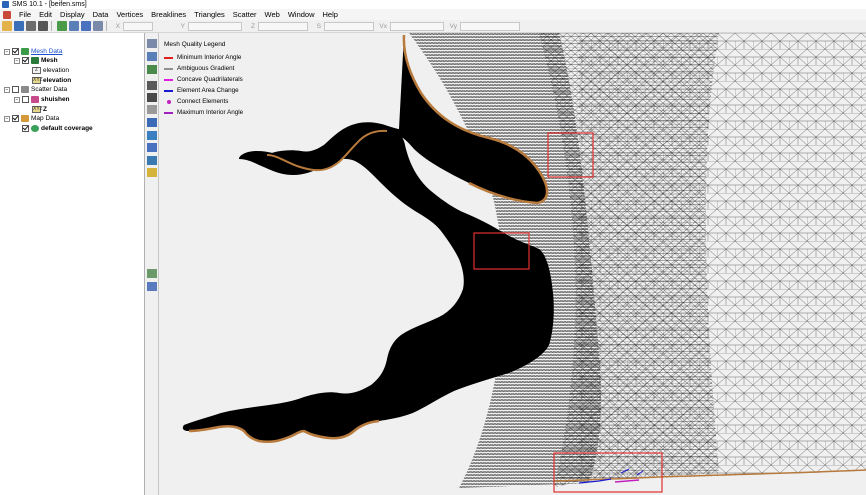  Describe the element at coordinates (152, 97) in the screenshot. I see `create-node-tool-icon` at that location.